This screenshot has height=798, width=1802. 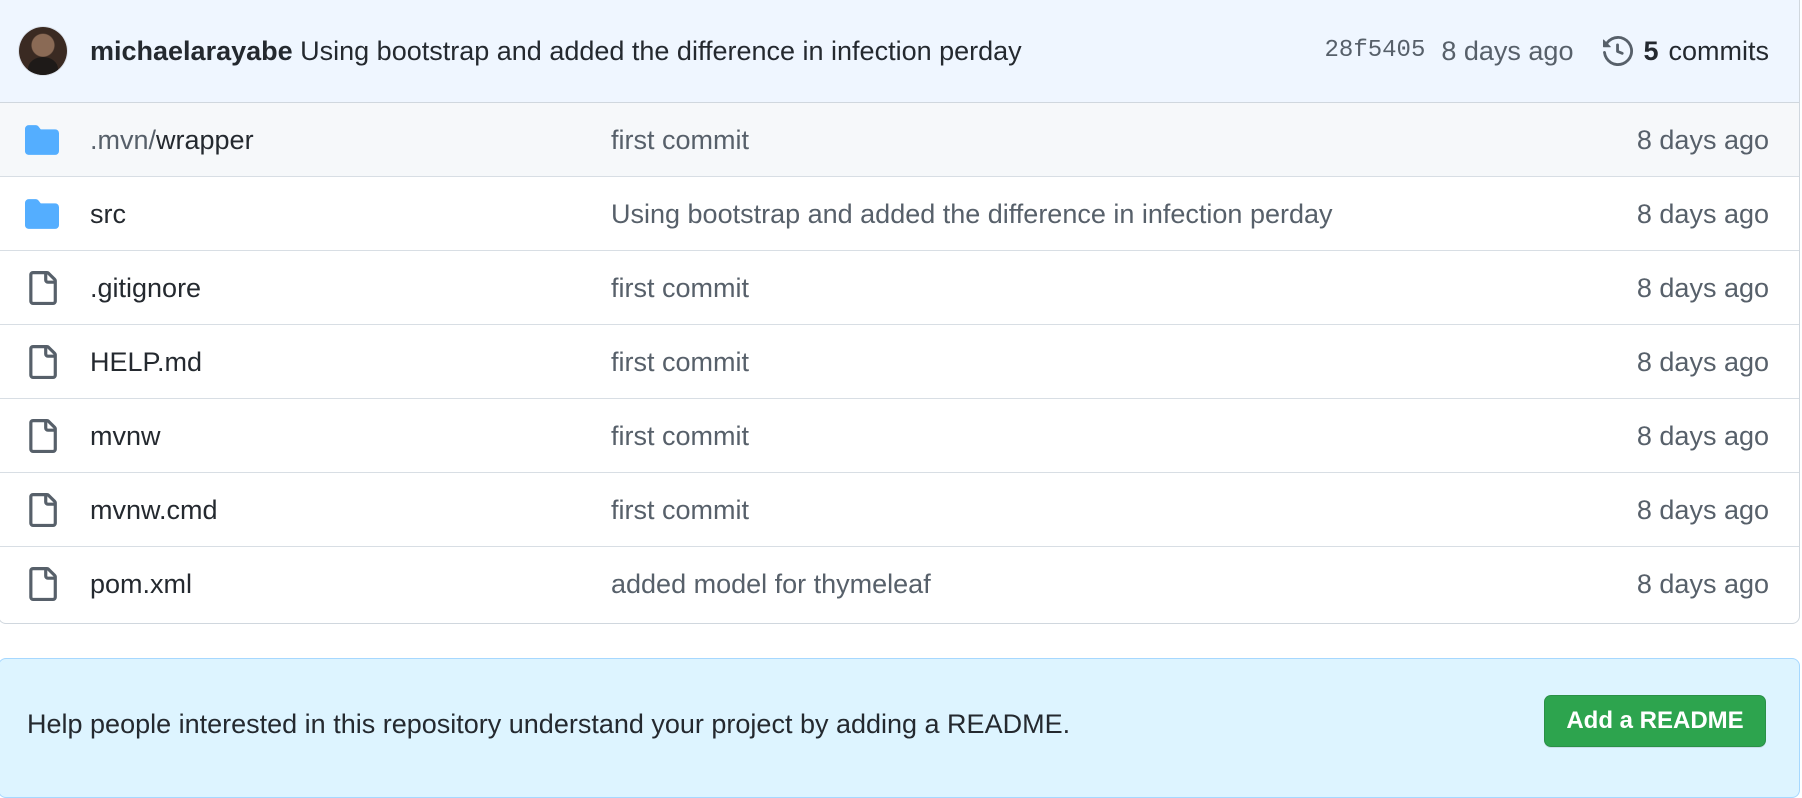 I want to click on file-name: wrapper, so click(x=205, y=140).